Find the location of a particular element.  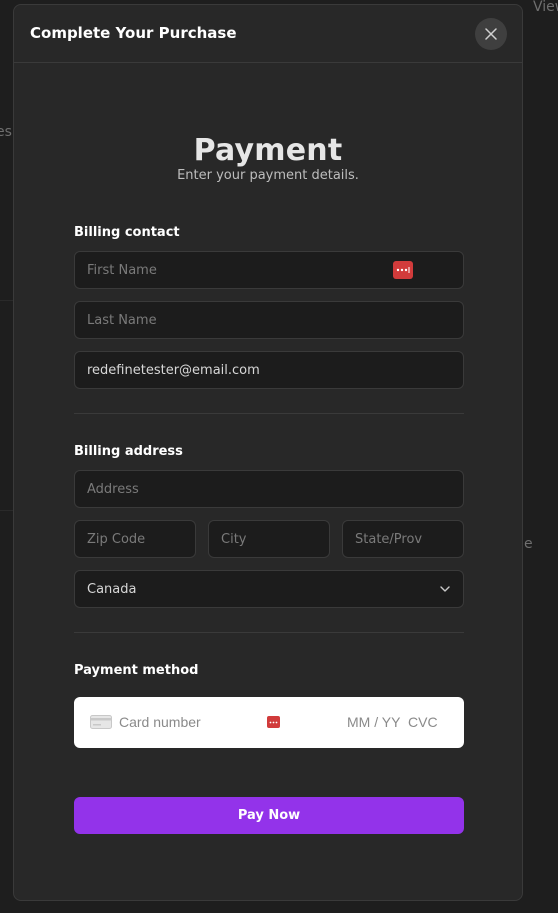

card-input: Card number MM / YY CVC is located at coordinates (269, 722).